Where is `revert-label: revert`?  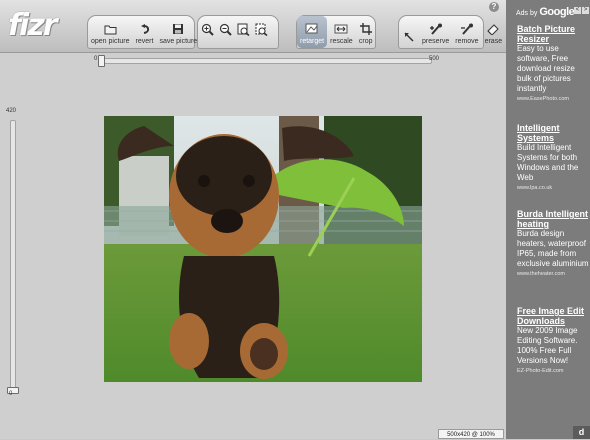 revert-label: revert is located at coordinates (144, 41).